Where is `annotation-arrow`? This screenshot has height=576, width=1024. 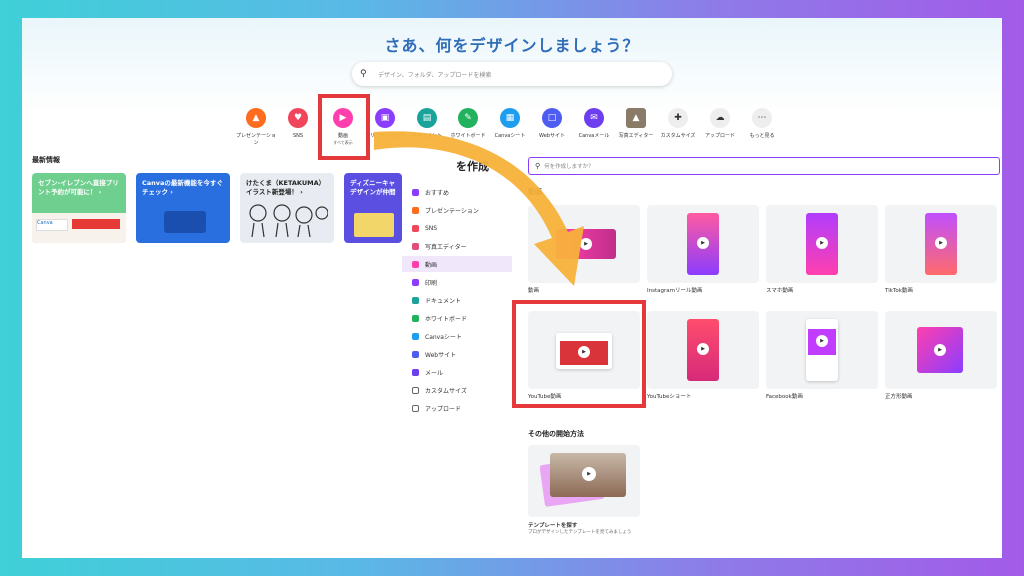
annotation-arrow is located at coordinates (479, 208).